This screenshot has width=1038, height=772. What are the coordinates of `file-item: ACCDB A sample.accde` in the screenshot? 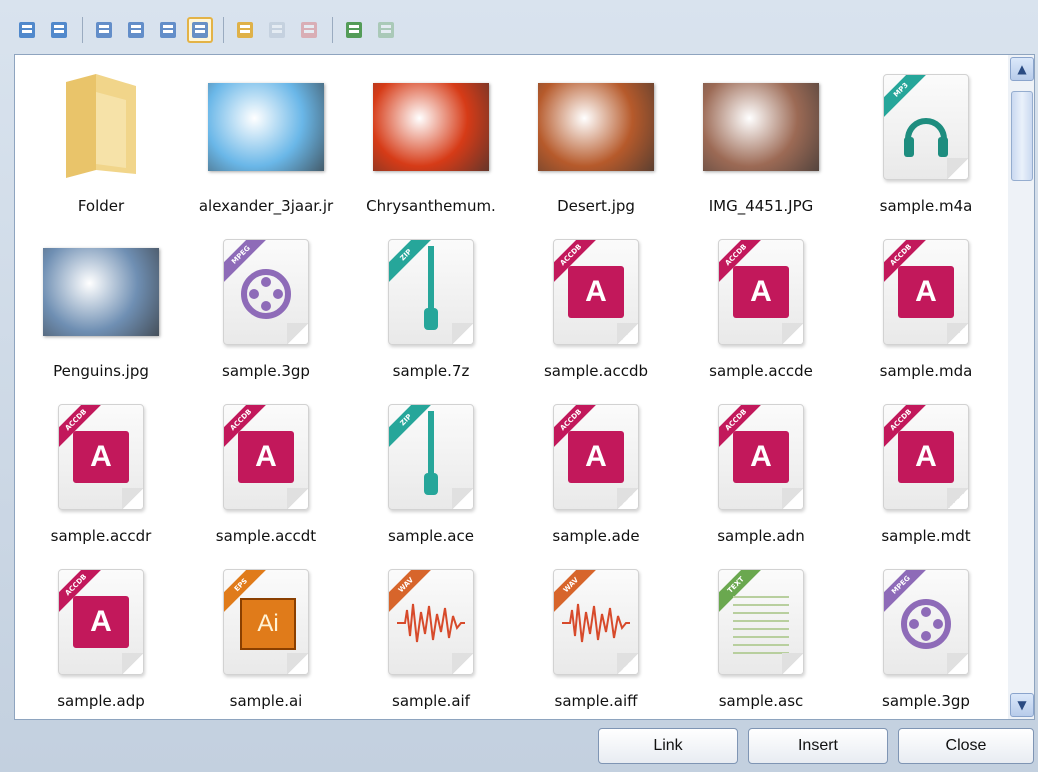 It's located at (761, 307).